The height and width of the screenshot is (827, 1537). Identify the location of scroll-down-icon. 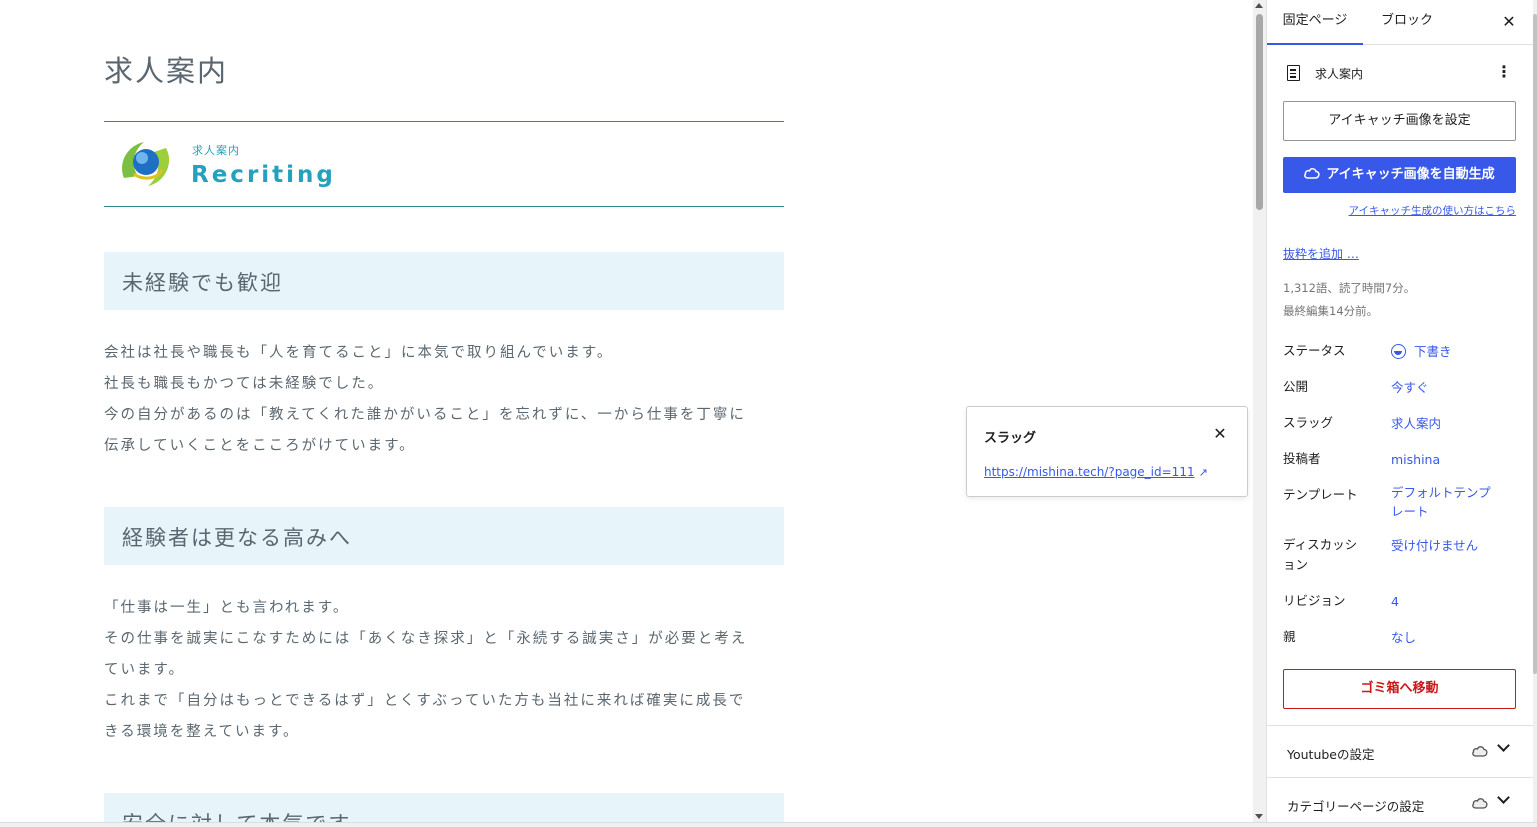
(1259, 816).